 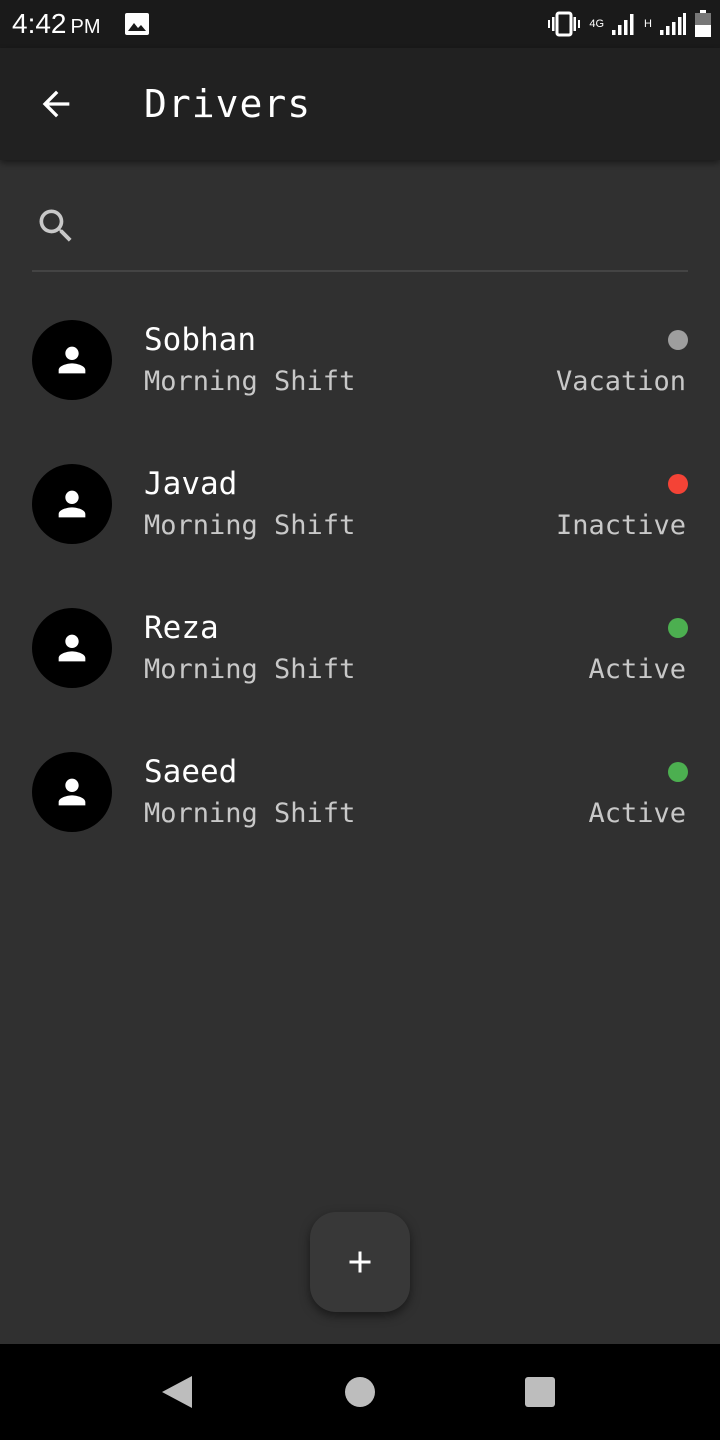 What do you see at coordinates (181, 628) in the screenshot?
I see `driver-name: Reza` at bounding box center [181, 628].